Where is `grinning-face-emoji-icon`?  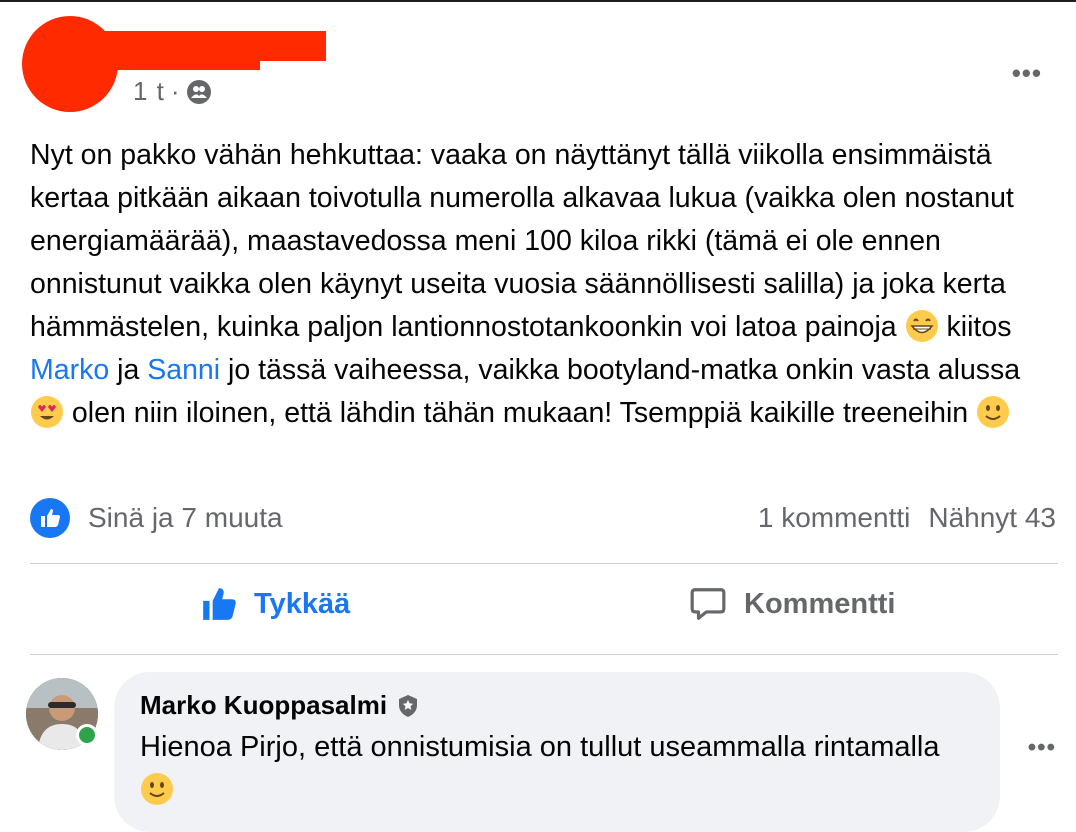 grinning-face-emoji-icon is located at coordinates (921, 326).